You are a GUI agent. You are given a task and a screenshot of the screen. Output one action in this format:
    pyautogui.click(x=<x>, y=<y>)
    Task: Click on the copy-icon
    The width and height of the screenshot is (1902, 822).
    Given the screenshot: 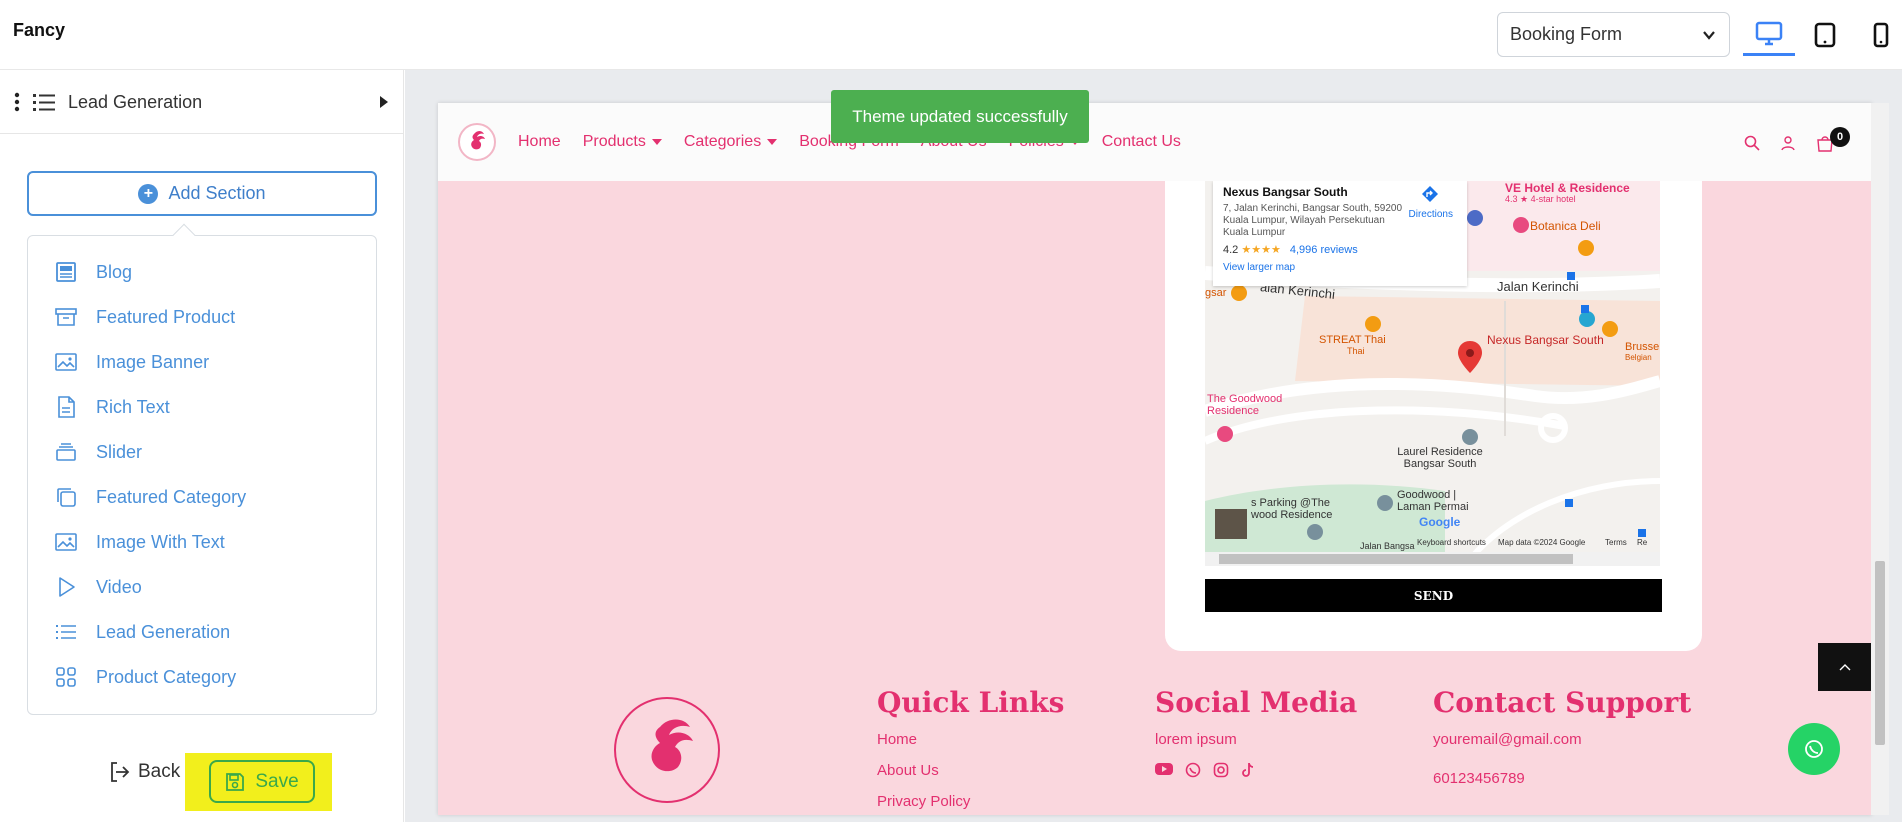 What is the action you would take?
    pyautogui.click(x=66, y=497)
    